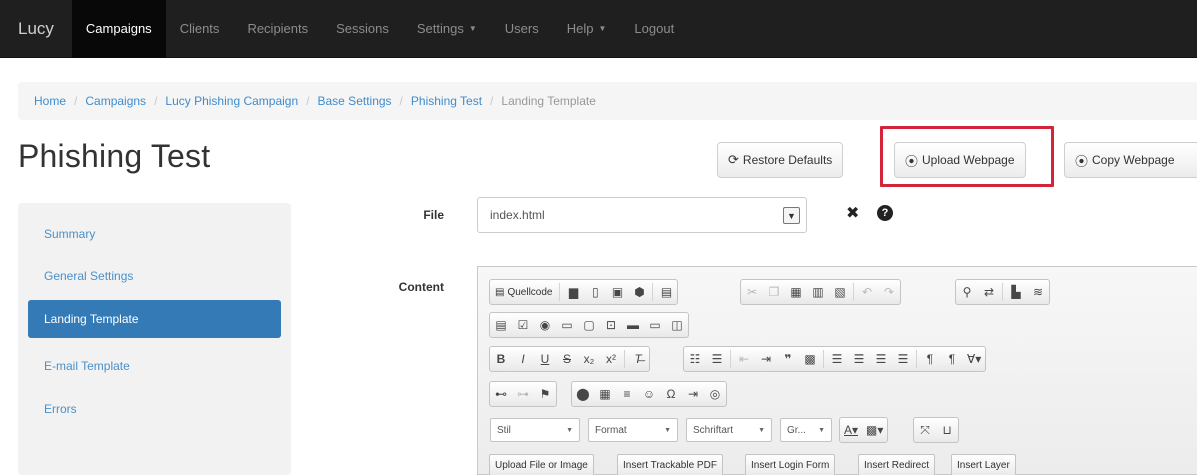  I want to click on indent-icon: ⇥, so click(766, 359).